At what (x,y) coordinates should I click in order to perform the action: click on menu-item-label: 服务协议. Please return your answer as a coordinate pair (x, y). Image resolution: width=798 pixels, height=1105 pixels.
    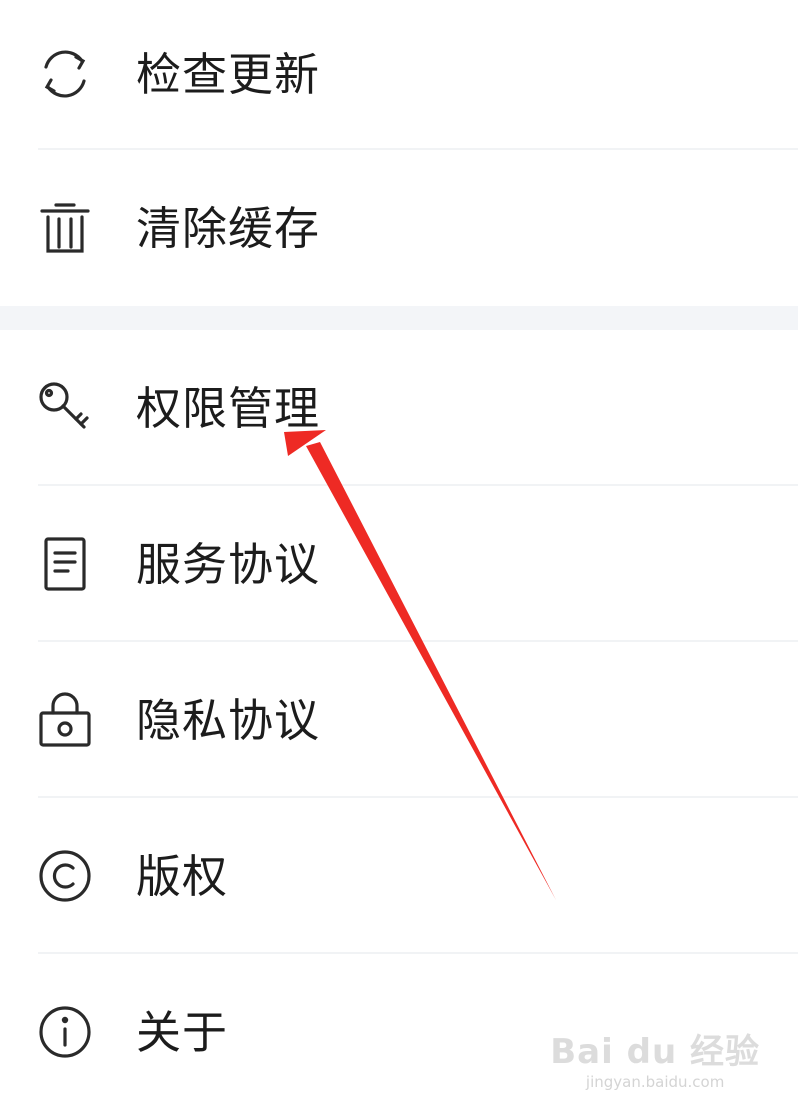
    Looking at the image, I should click on (228, 564).